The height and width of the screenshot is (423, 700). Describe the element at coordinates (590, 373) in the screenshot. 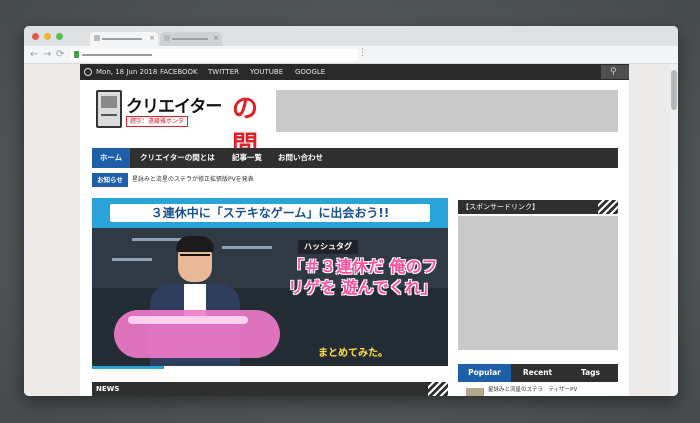

I see `tab-tags: Tags` at that location.